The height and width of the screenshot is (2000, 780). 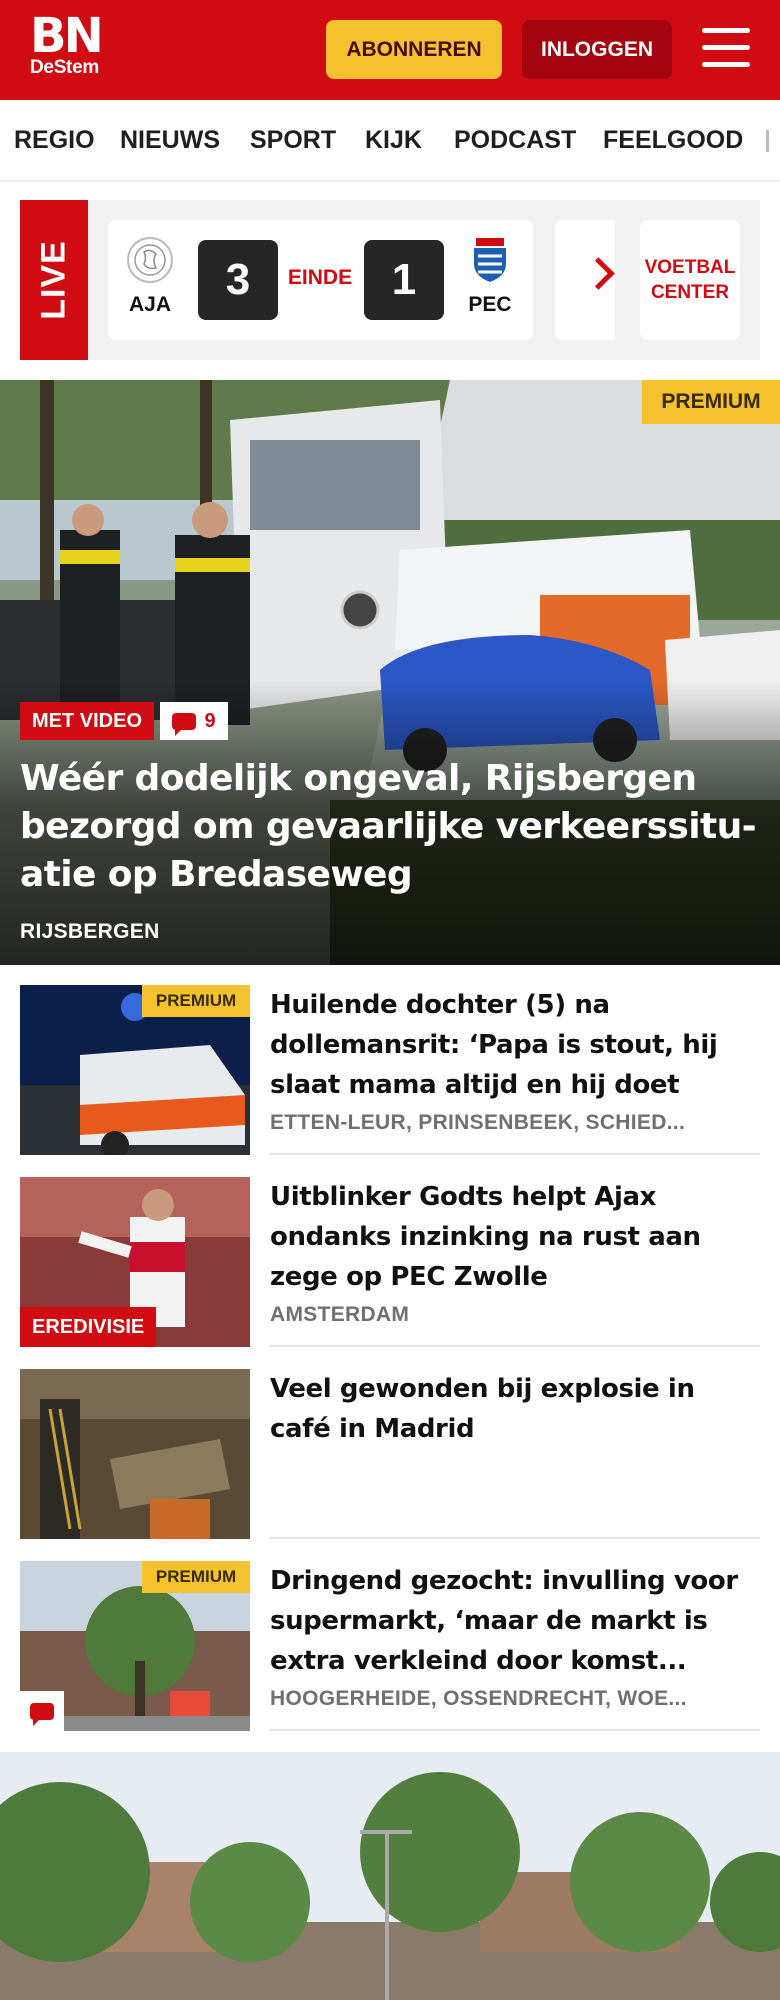 I want to click on nav-item-kijk: KIJK, so click(x=393, y=140).